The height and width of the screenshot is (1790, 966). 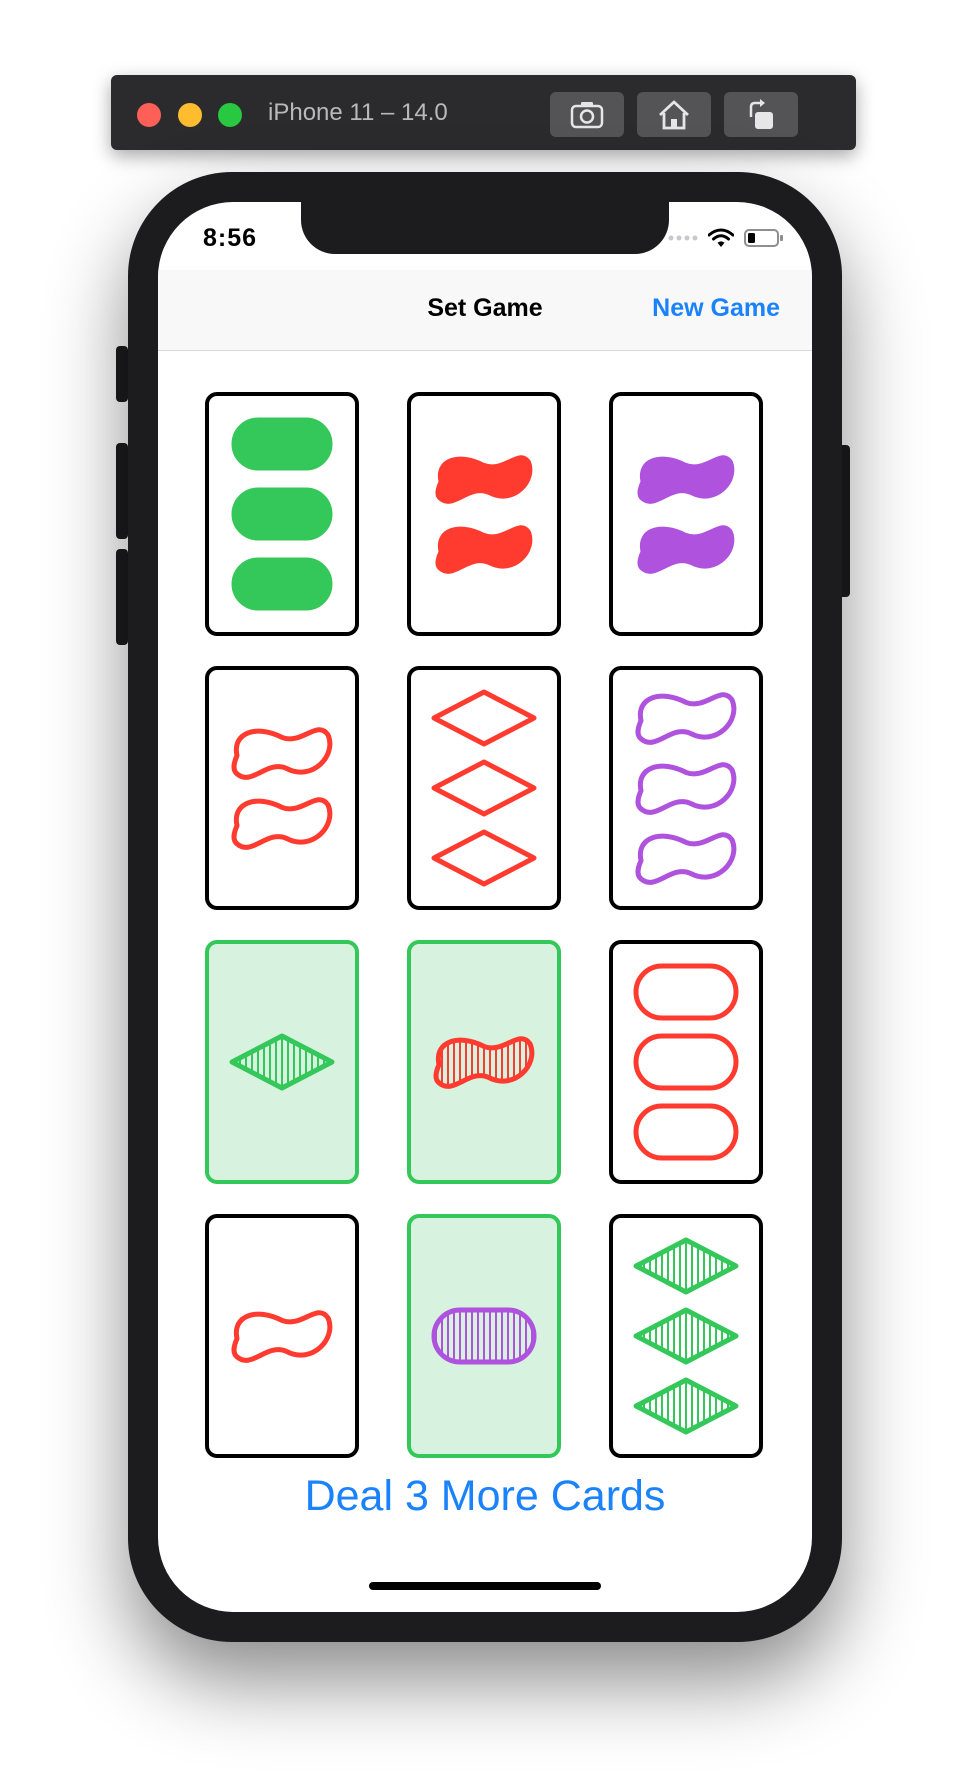 I want to click on screenshot-icon, so click(x=587, y=114).